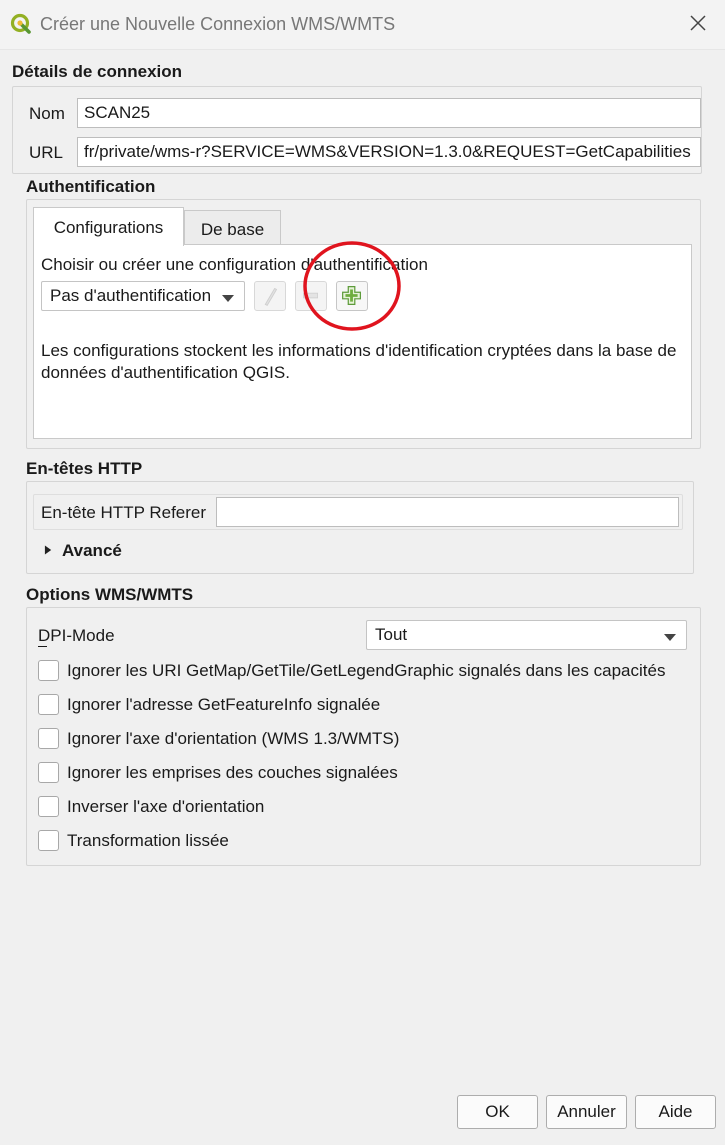 This screenshot has height=1145, width=725. I want to click on title-bar: Créer une Nouvelle Connexion WMS/WMTS, so click(362, 25).